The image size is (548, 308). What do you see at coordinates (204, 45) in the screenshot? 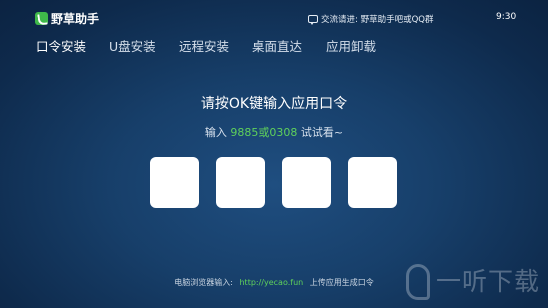
I see `tab-remote-install: 远程安装` at bounding box center [204, 45].